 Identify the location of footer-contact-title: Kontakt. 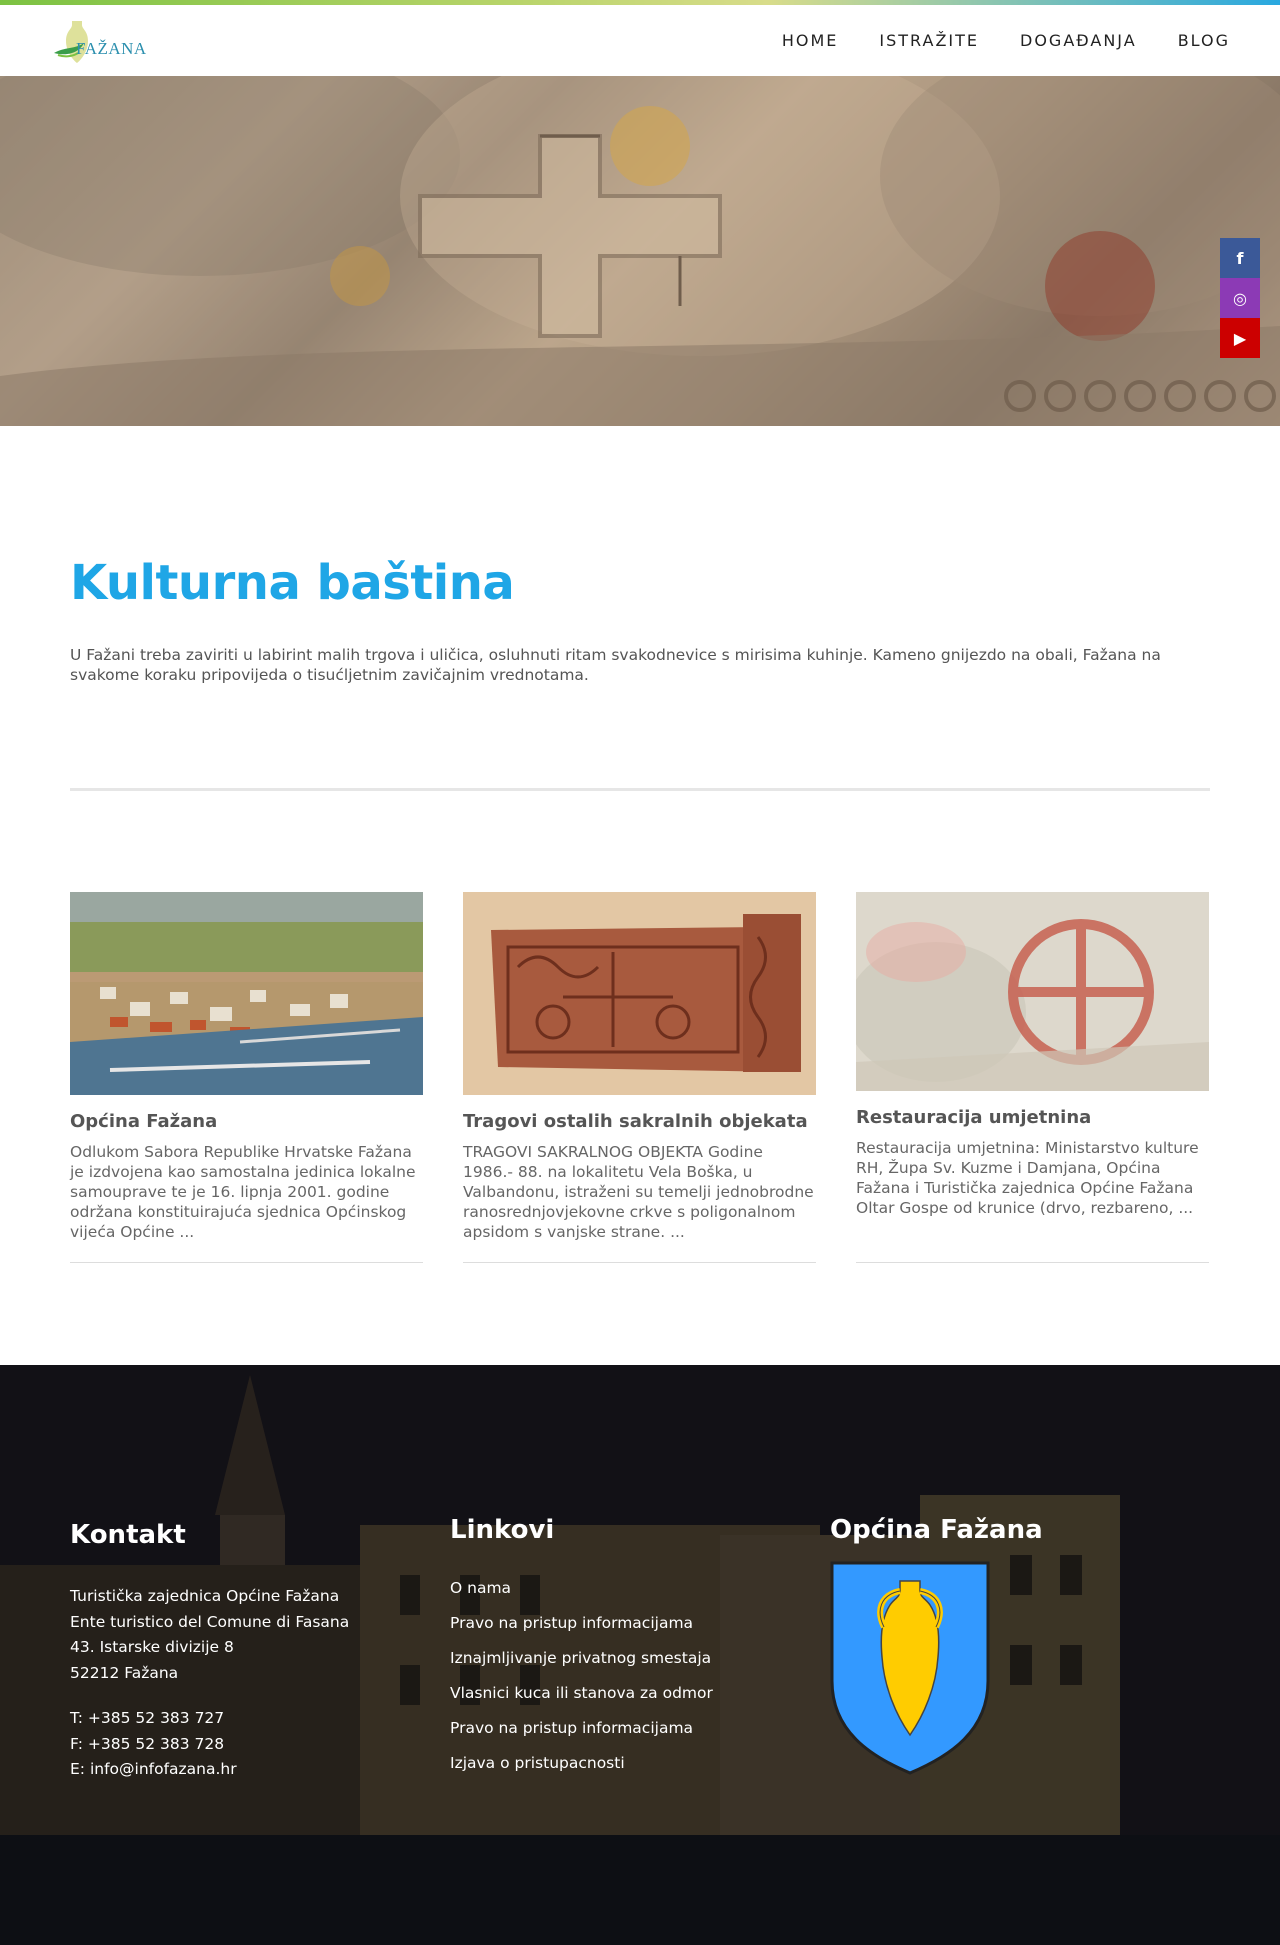
(128, 1535).